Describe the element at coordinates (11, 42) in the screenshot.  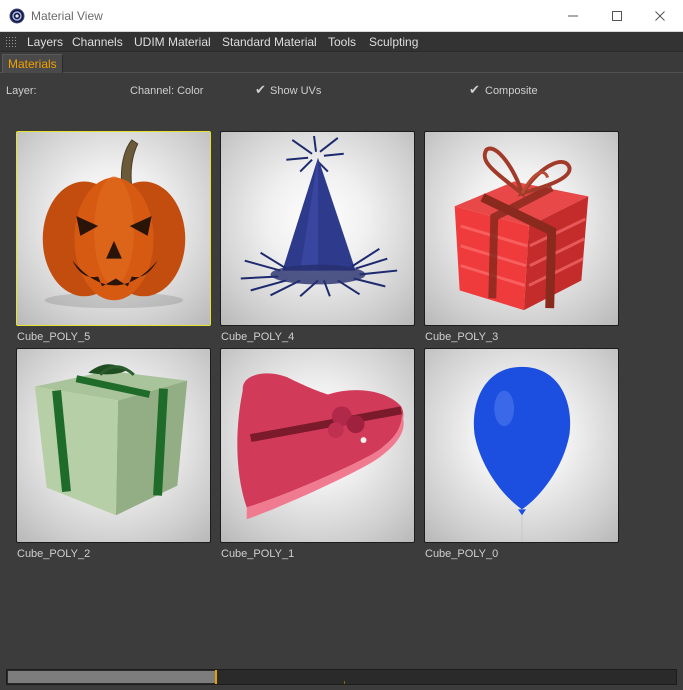
I see `menu-grip-icon` at that location.